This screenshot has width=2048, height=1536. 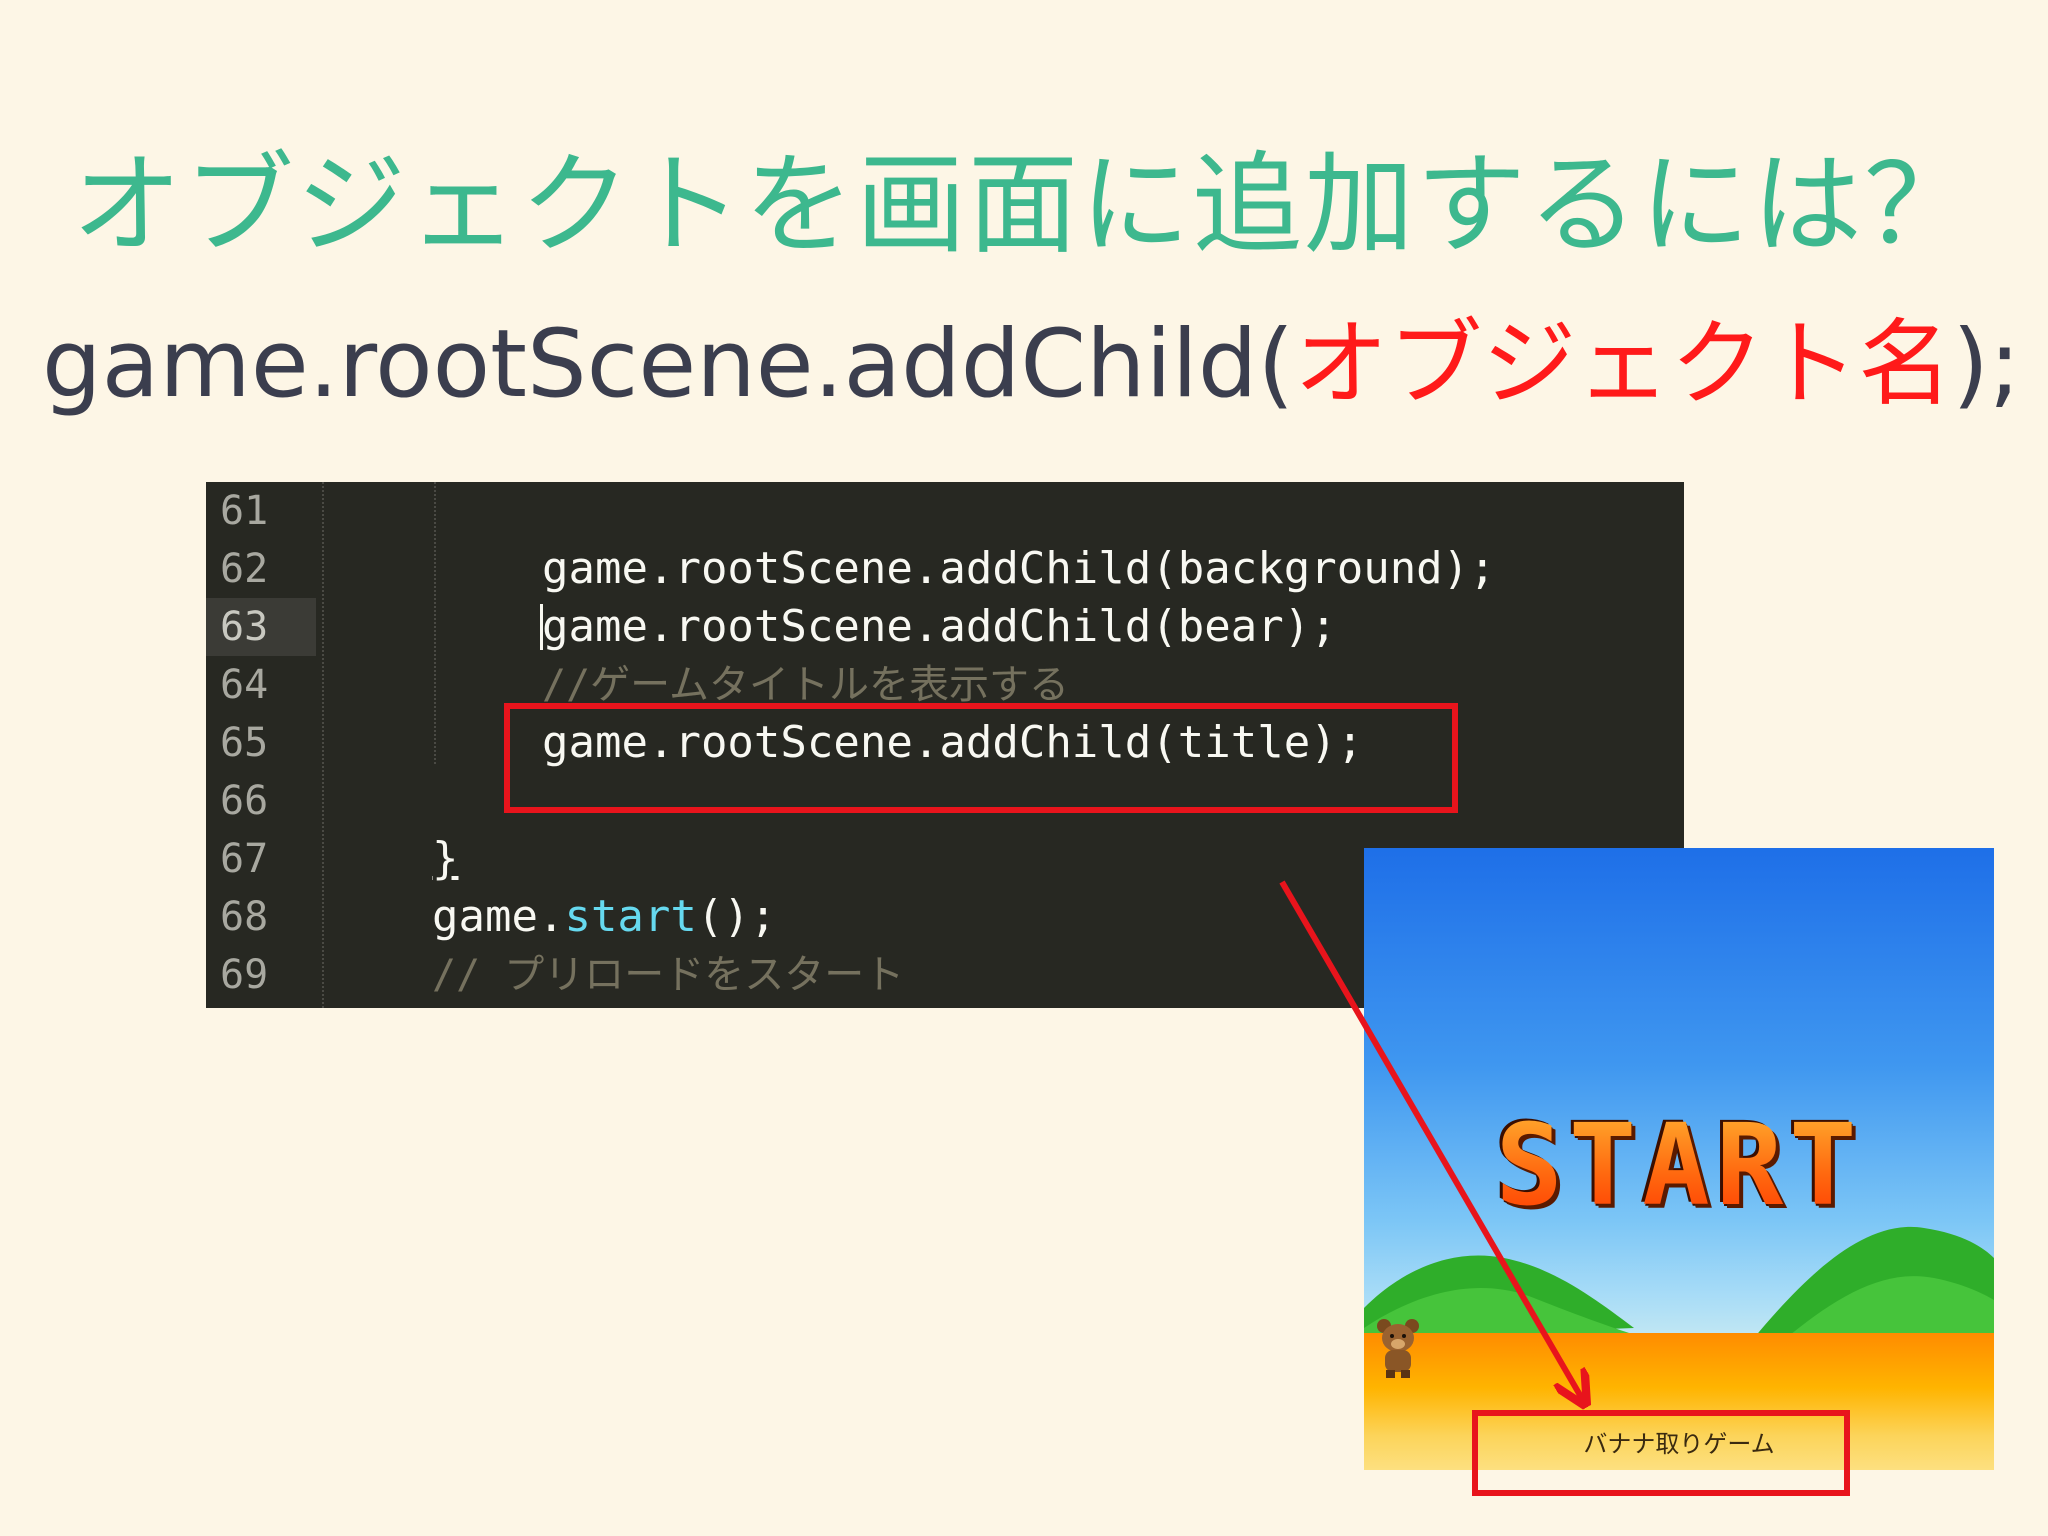 I want to click on line-number: 61, so click(x=244, y=511).